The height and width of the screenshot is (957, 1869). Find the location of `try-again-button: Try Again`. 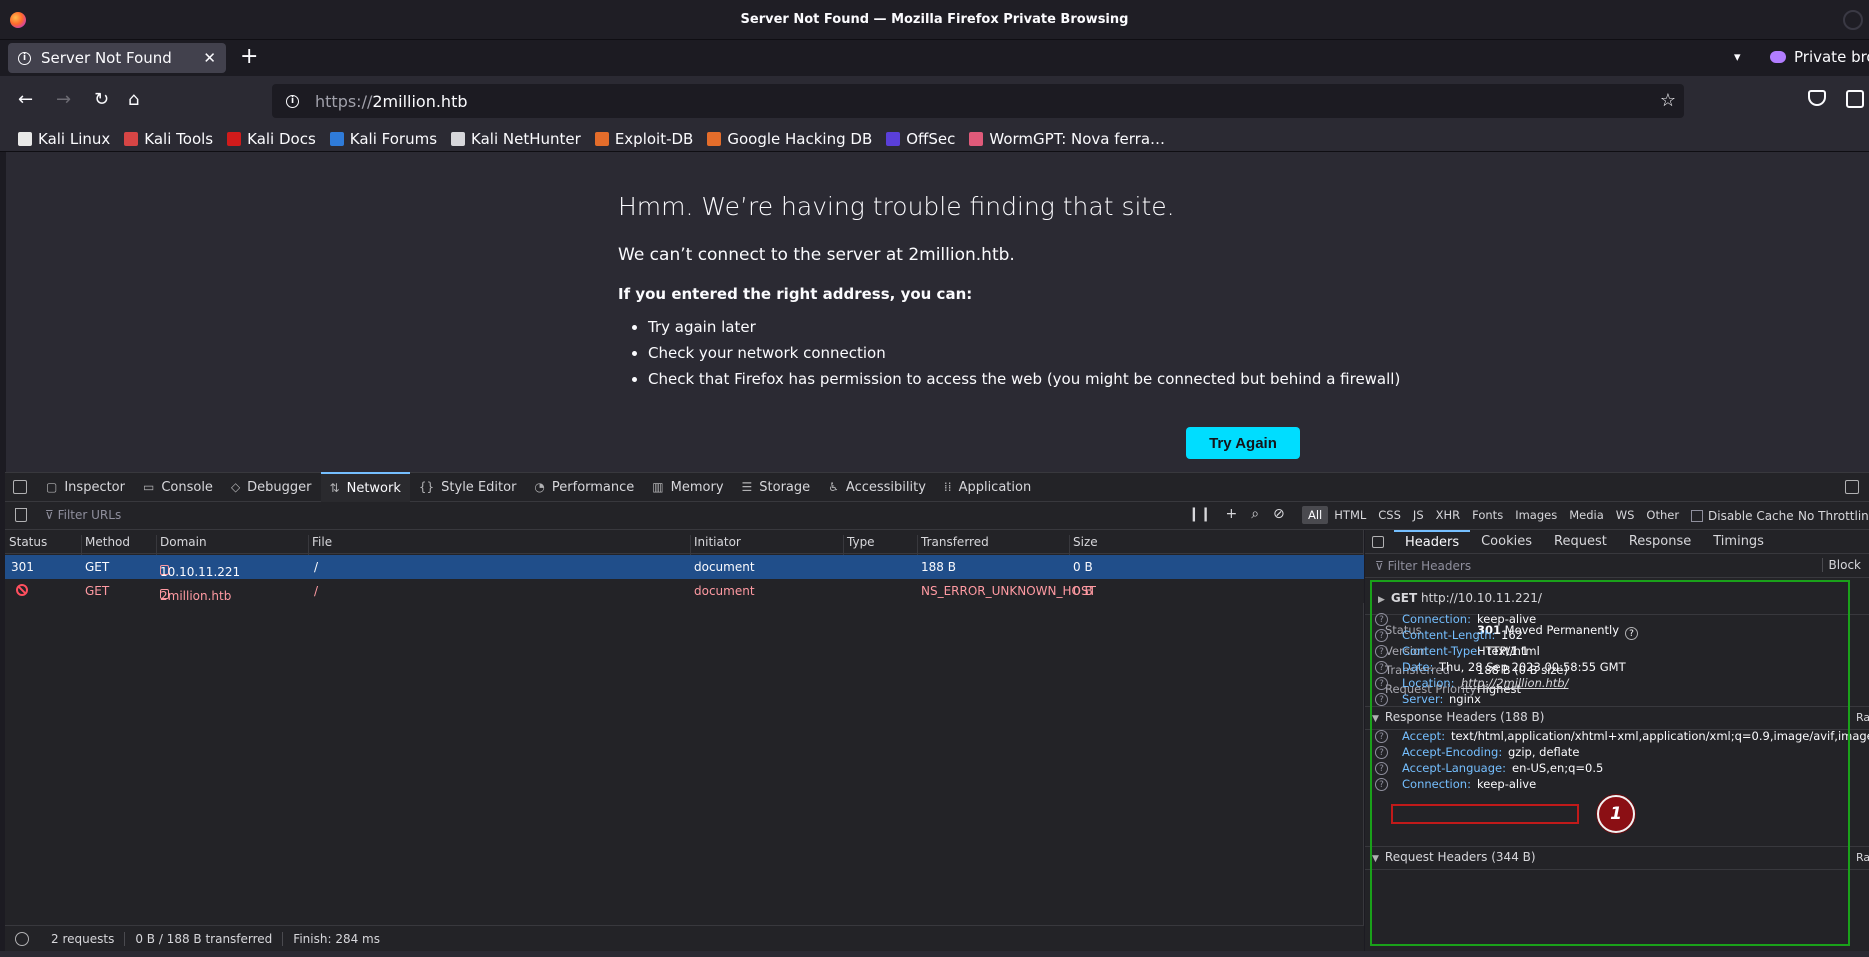

try-again-button: Try Again is located at coordinates (1243, 443).